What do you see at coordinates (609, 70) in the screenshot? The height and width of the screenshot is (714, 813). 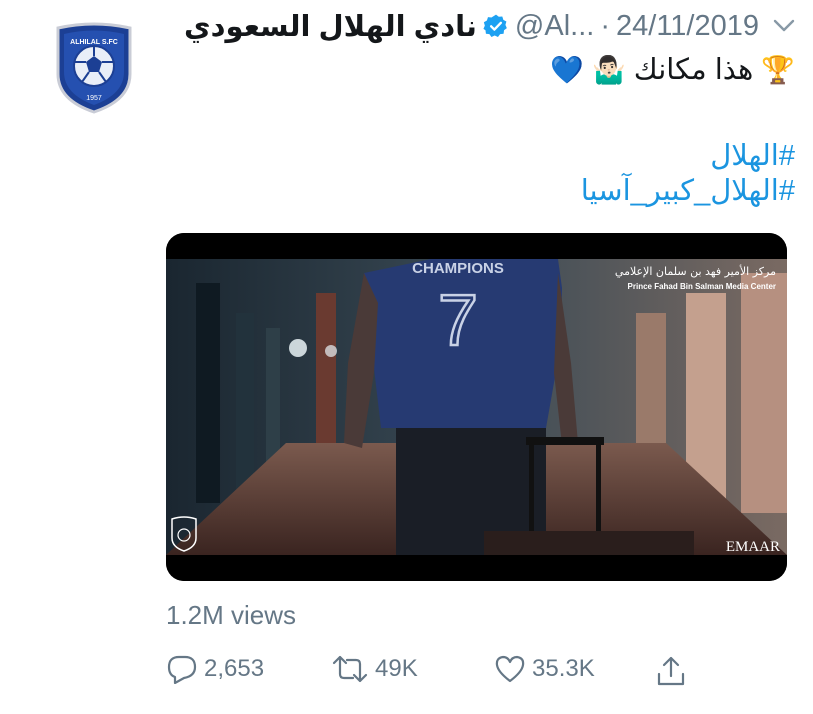 I see `shrug-emoji: 🤷🏻‍♂️` at bounding box center [609, 70].